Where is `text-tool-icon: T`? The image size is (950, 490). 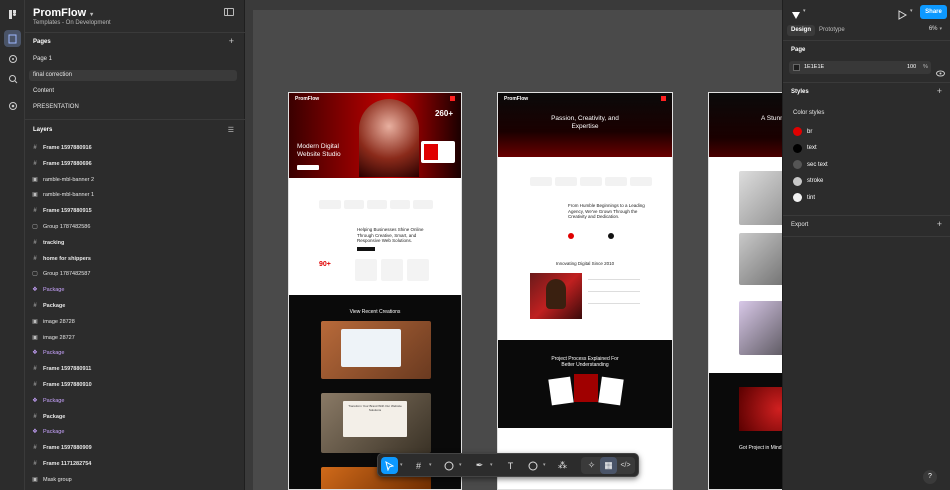
text-tool-icon: T is located at coordinates (510, 465).